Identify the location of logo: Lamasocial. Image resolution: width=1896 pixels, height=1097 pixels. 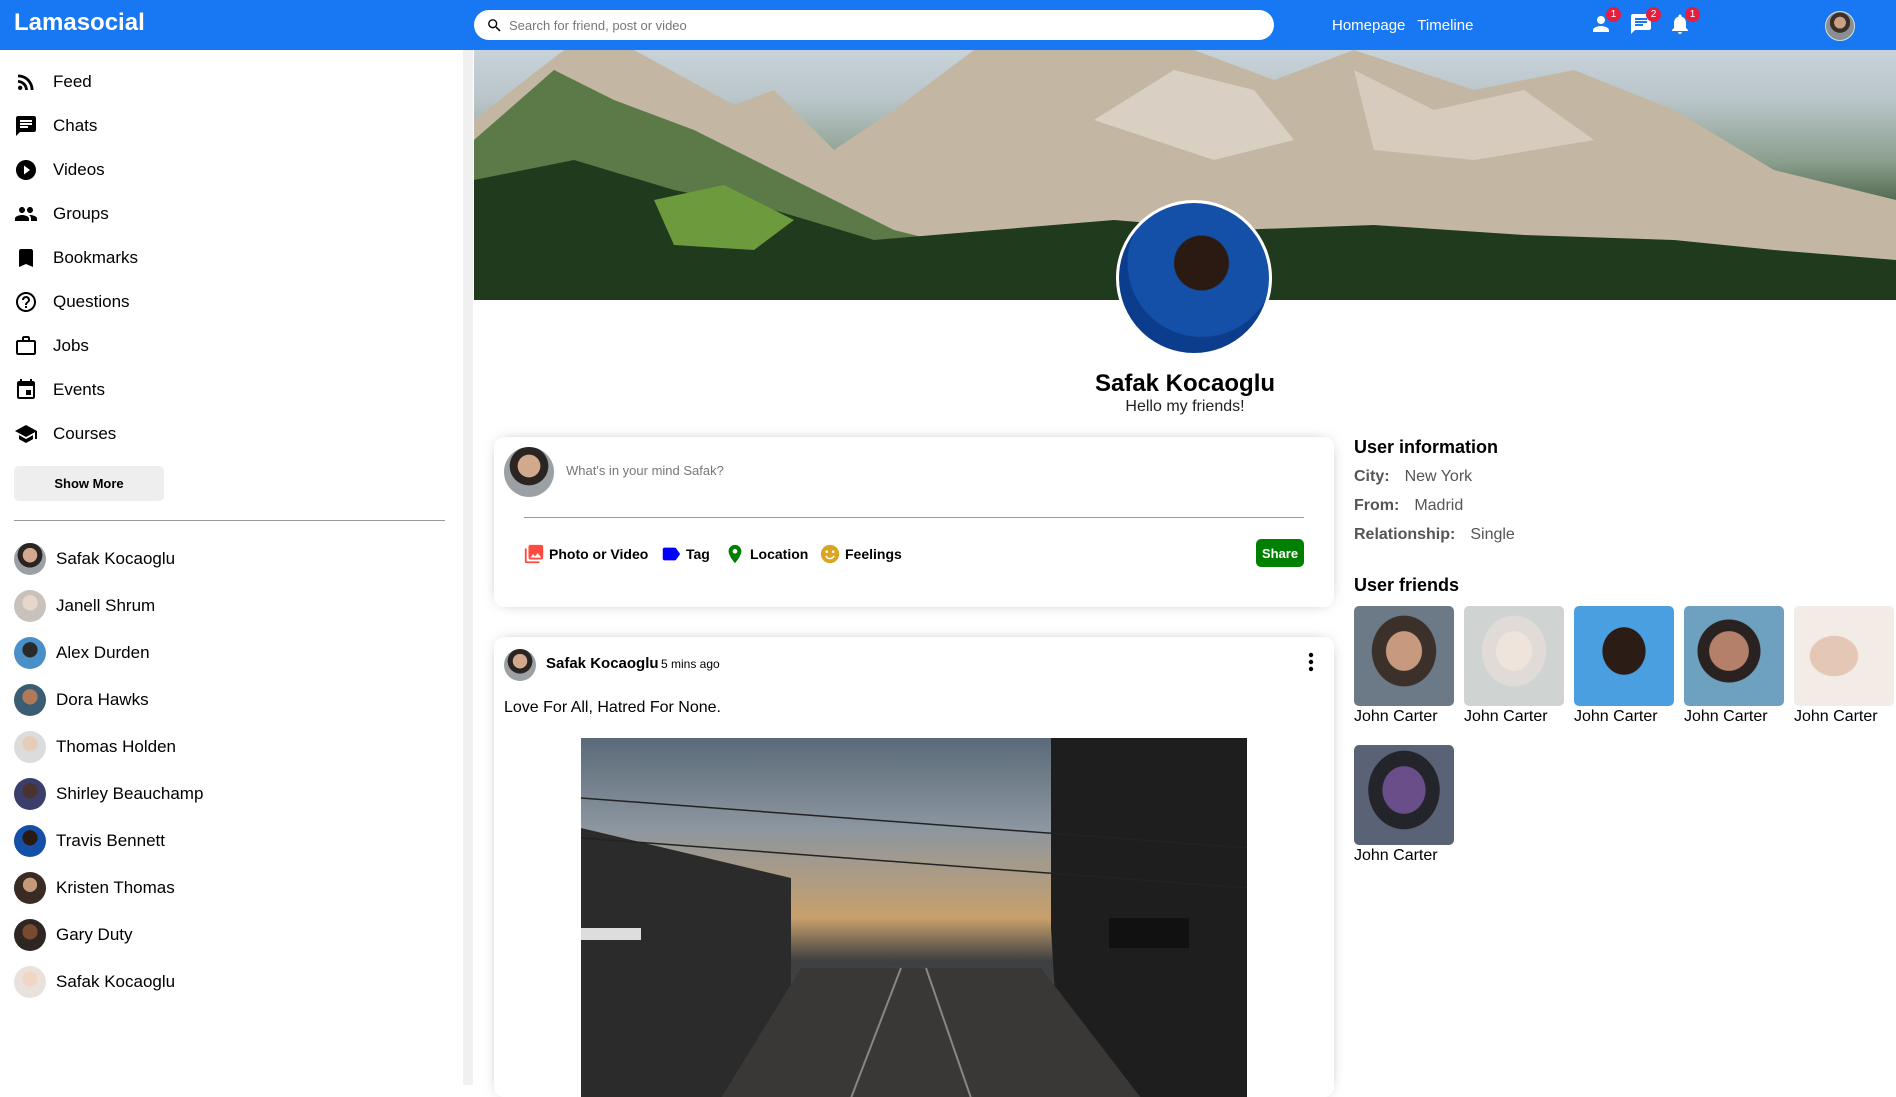
(79, 23).